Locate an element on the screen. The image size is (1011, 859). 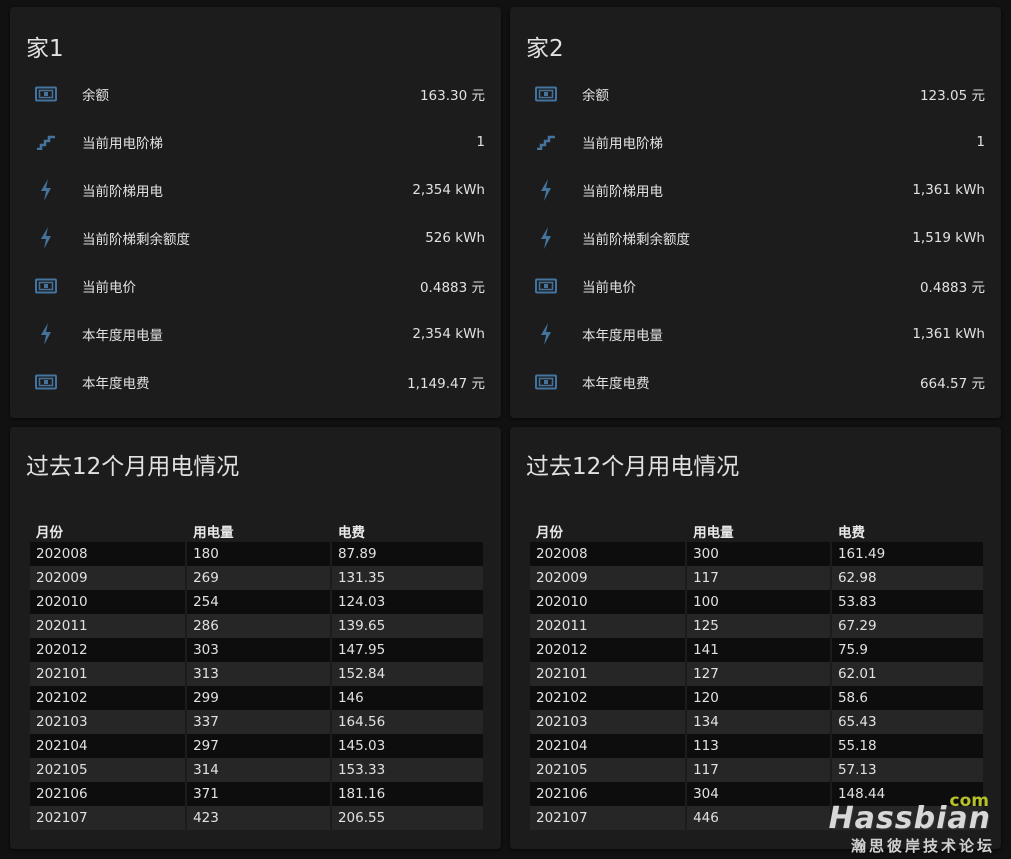
entity-row: 当前阶梯剩余额度 1,519 kWh is located at coordinates (755, 238).